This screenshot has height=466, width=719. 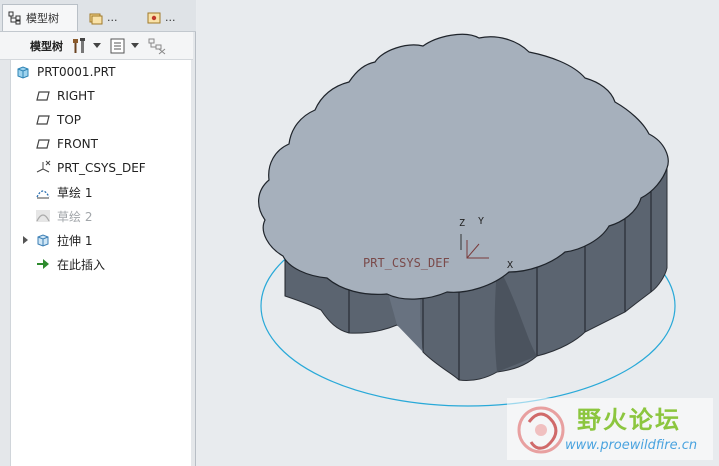 I want to click on watermark-logo-icon, so click(x=541, y=430).